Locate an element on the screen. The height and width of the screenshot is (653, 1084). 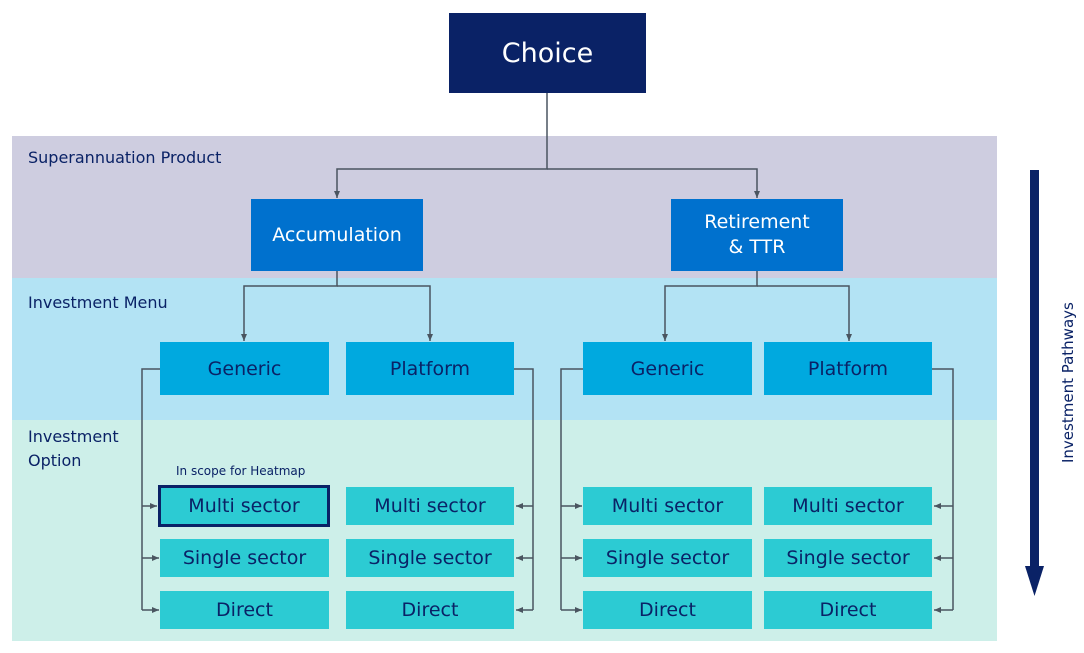
node-menu-platform-retirement: Platform is located at coordinates (848, 368).